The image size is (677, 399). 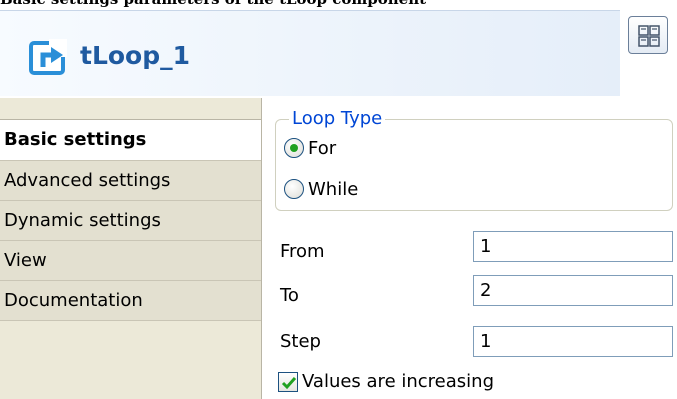 I want to click on values-increasing-checkbox, so click(x=288, y=381).